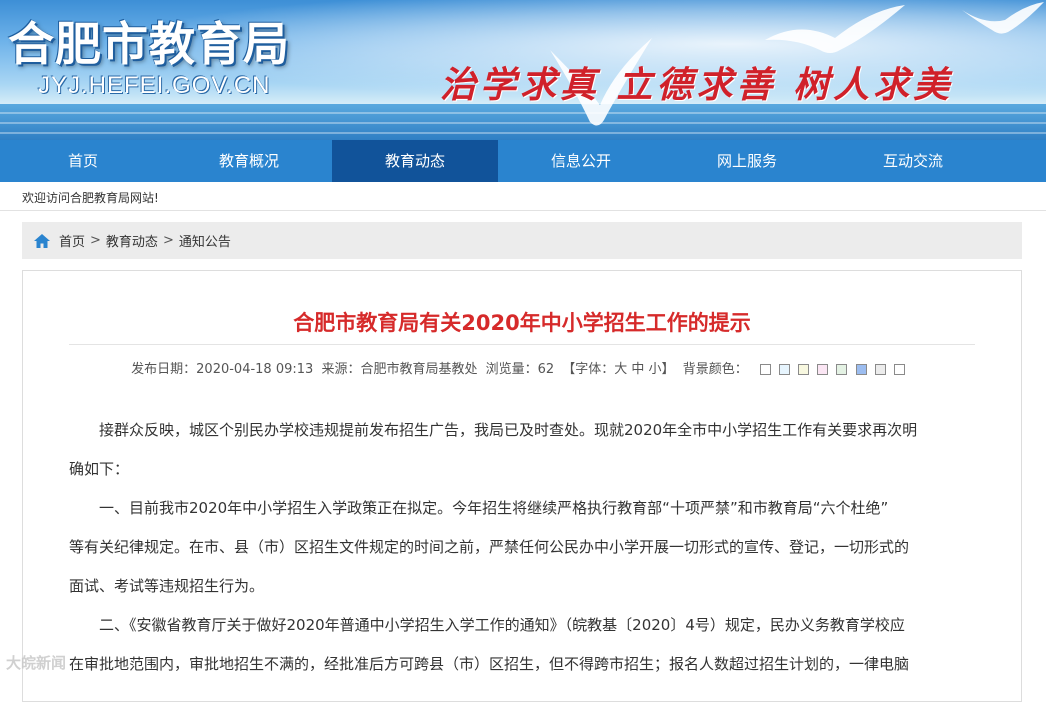 This screenshot has width=1046, height=702. I want to click on sea-background, so click(523, 122).